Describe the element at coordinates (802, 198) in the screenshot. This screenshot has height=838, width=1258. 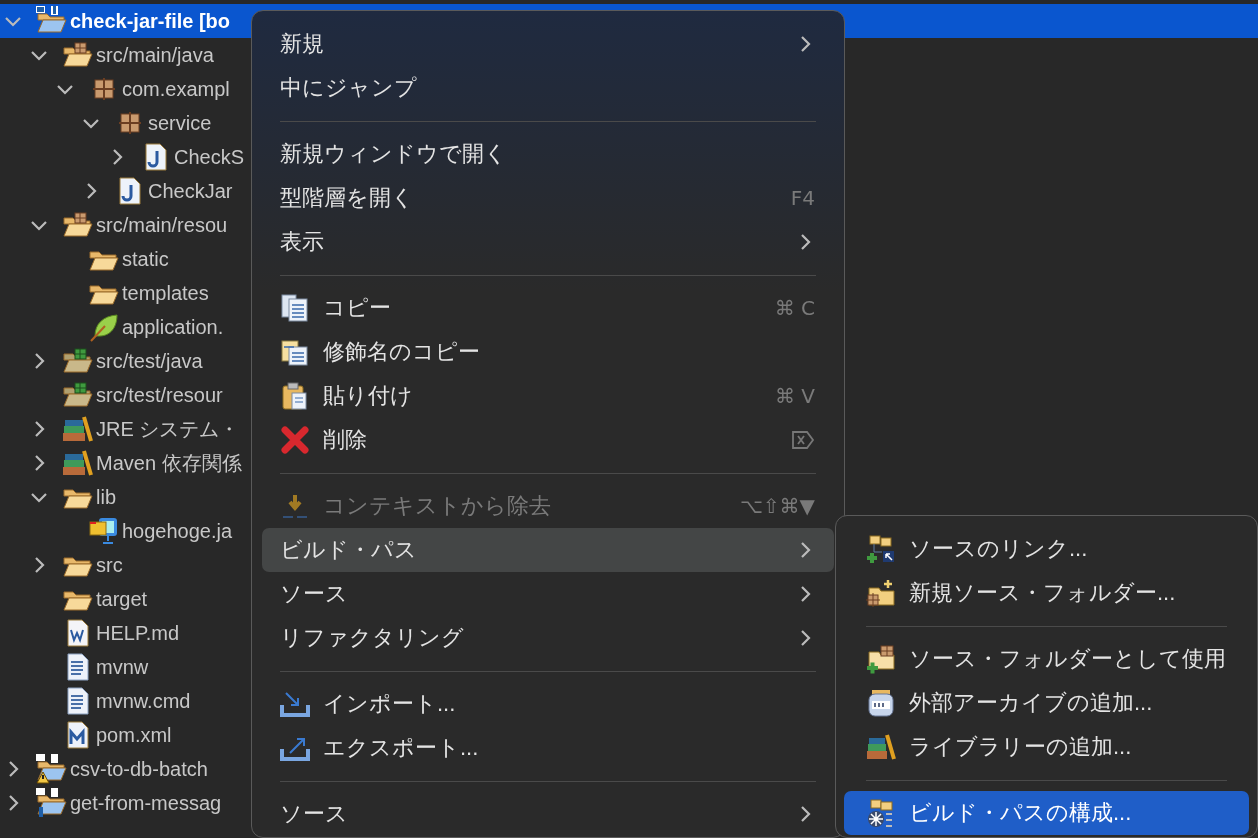
I see `shortcut-label: F4` at that location.